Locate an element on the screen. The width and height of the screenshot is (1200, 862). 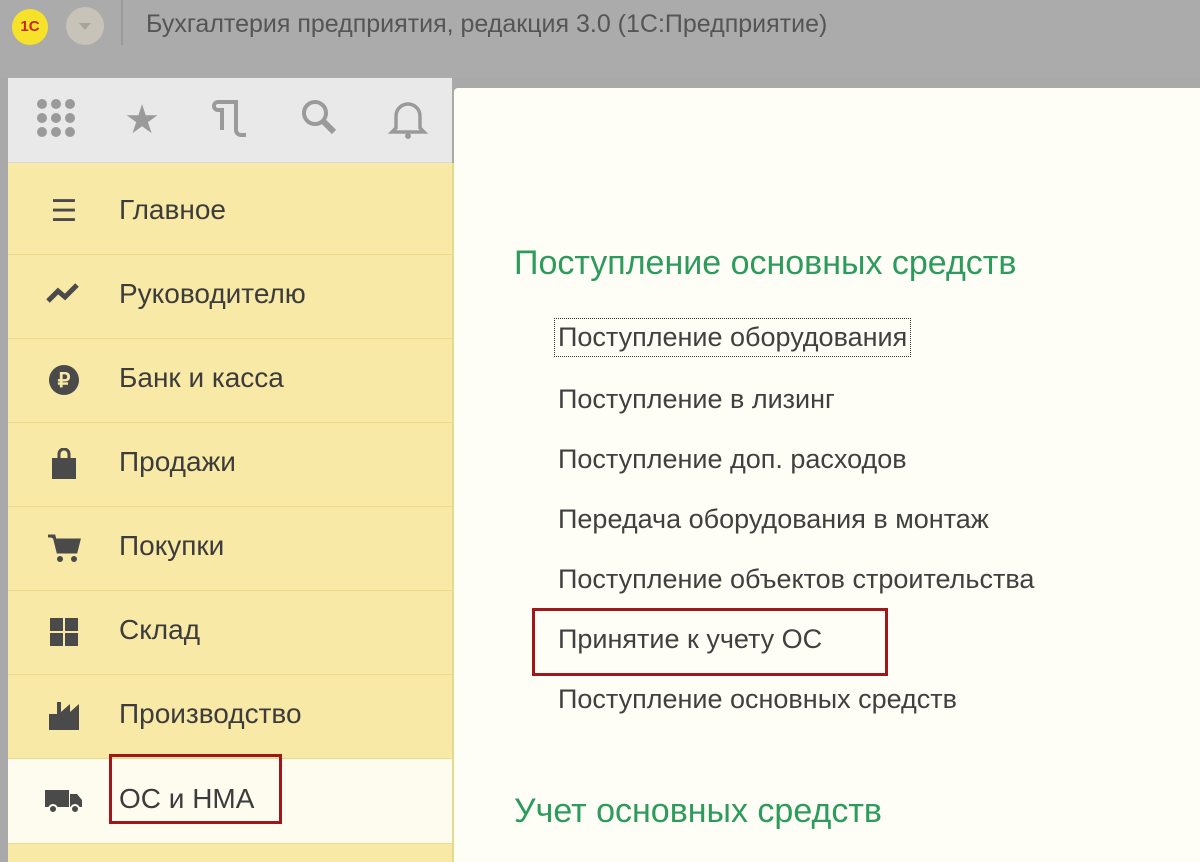
sidebar-item-label: Покупки is located at coordinates (172, 545).